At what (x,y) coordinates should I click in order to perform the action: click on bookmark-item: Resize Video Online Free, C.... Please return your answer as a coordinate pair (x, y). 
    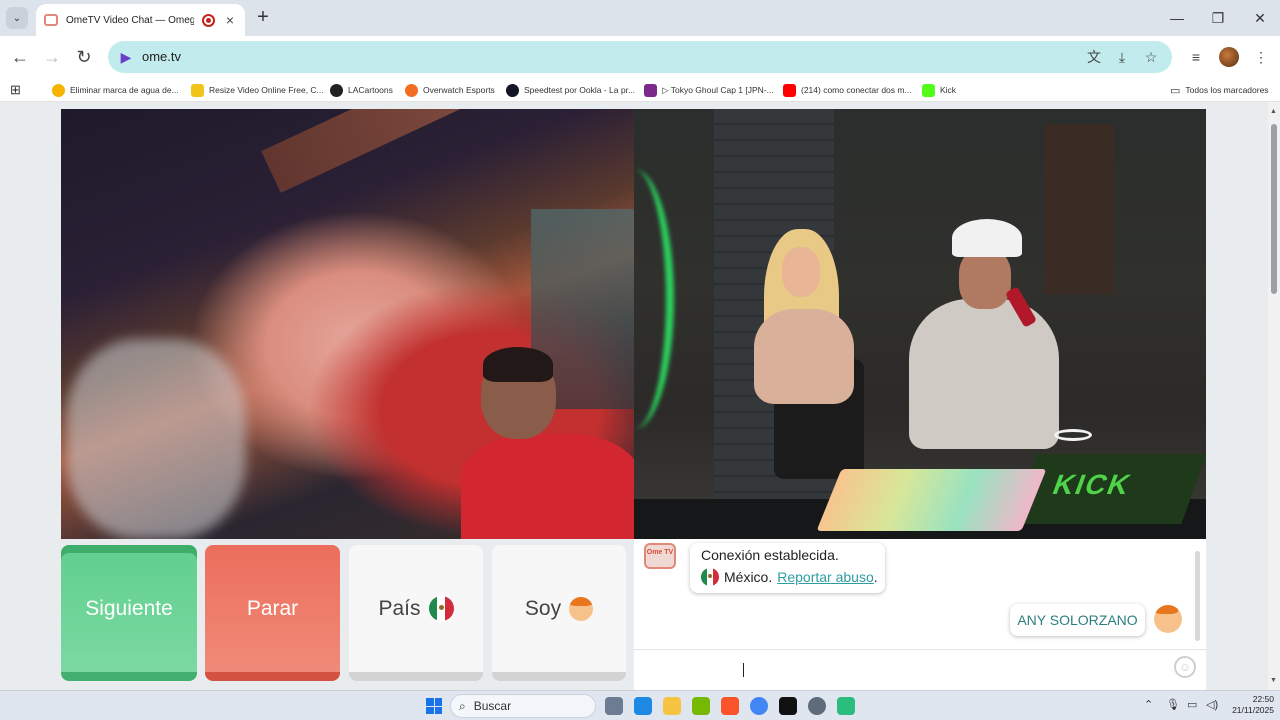
    Looking at the image, I should click on (257, 90).